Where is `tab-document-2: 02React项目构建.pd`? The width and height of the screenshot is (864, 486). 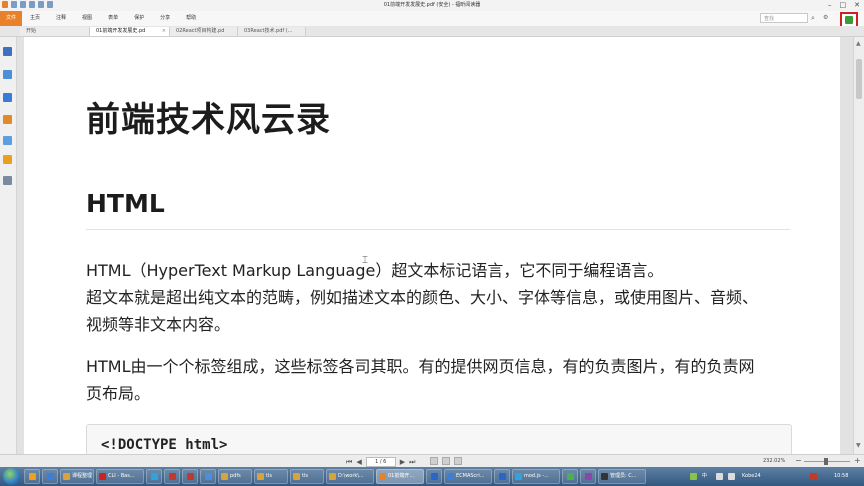 tab-document-2: 02React项目构建.pd is located at coordinates (204, 31).